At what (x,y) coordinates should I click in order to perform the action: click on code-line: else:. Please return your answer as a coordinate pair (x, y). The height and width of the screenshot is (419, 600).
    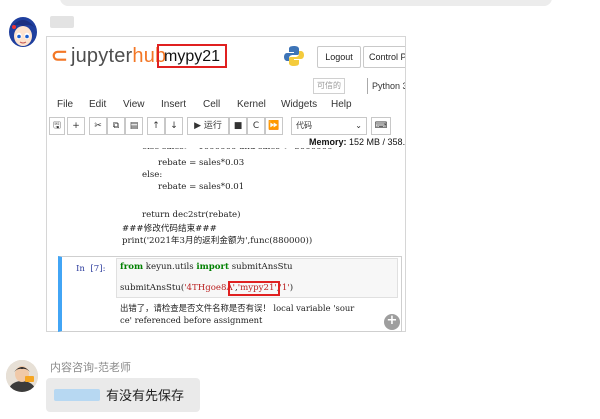
    Looking at the image, I should click on (152, 175).